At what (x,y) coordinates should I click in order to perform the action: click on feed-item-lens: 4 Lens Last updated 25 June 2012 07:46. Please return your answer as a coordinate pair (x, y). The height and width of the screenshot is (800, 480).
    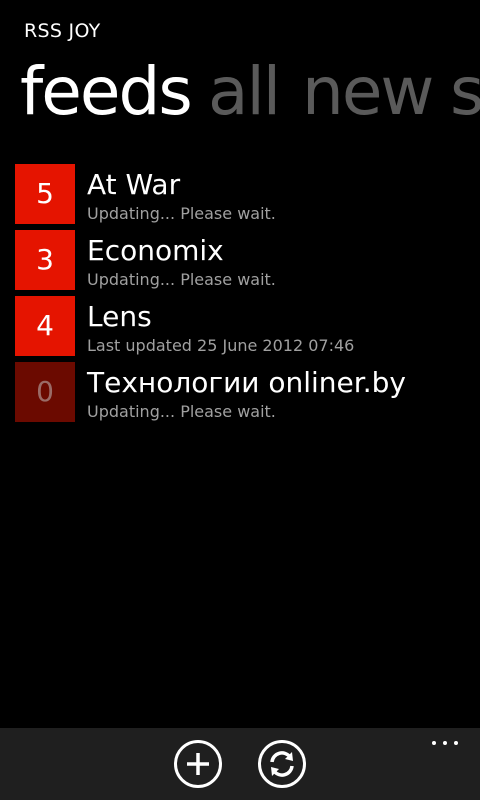
    Looking at the image, I should click on (247, 326).